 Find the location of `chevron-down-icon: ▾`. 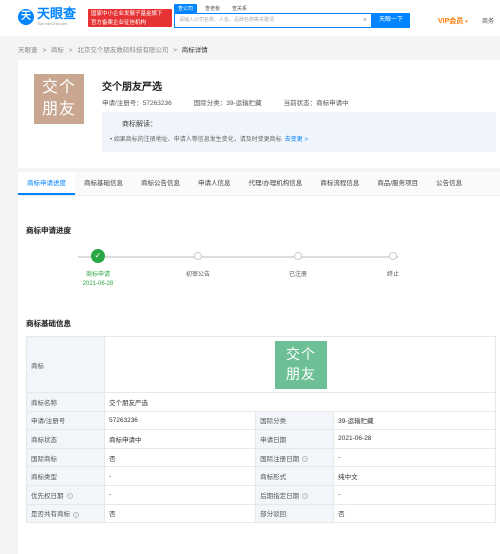

chevron-down-icon: ▾ is located at coordinates (466, 22).